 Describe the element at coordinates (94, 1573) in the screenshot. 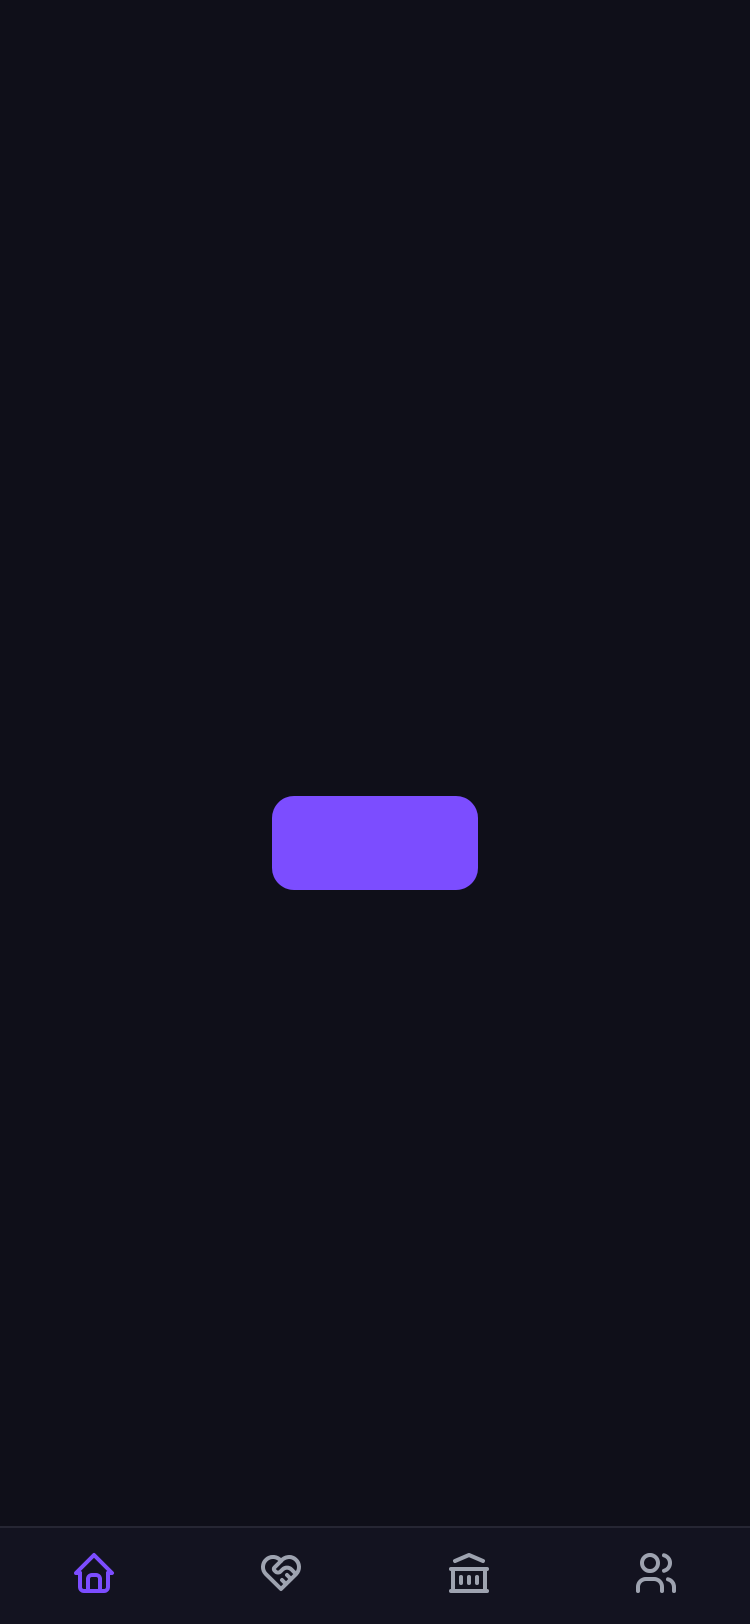

I see `home-icon` at that location.